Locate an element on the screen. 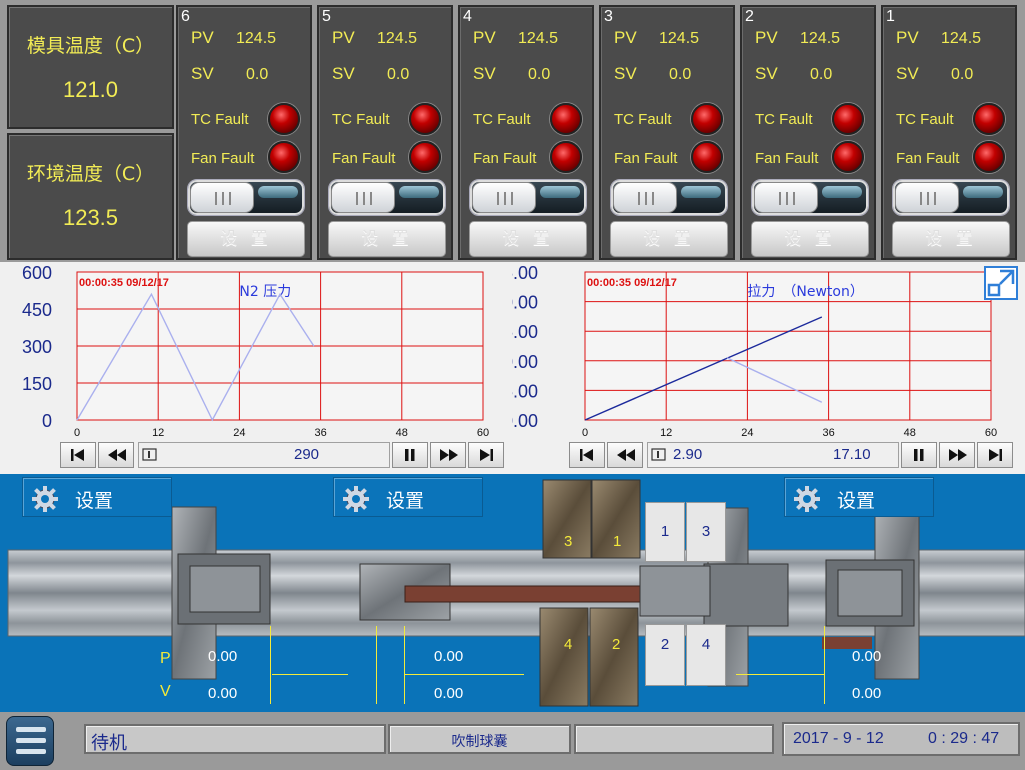  pad-1: 1 is located at coordinates (665, 532).